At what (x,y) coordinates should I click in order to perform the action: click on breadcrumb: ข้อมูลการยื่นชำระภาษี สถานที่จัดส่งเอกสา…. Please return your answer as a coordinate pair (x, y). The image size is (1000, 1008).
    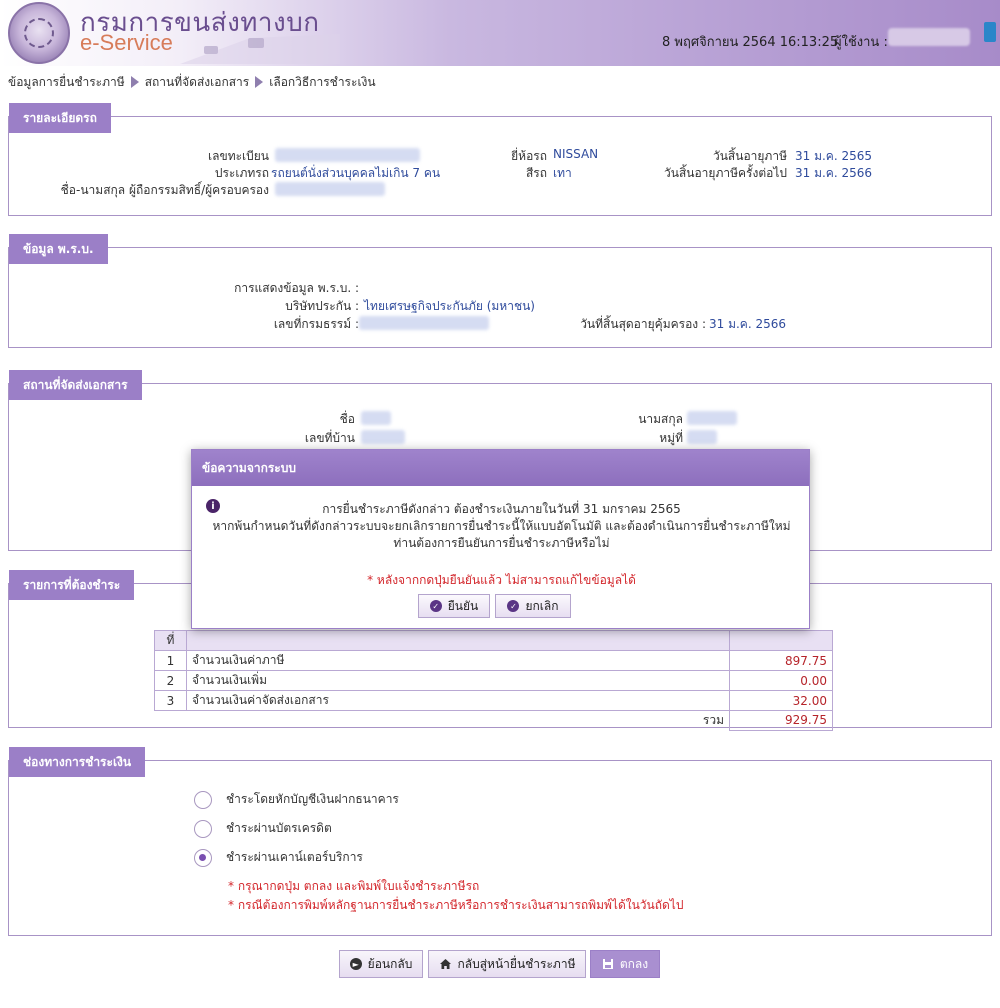
    Looking at the image, I should click on (192, 82).